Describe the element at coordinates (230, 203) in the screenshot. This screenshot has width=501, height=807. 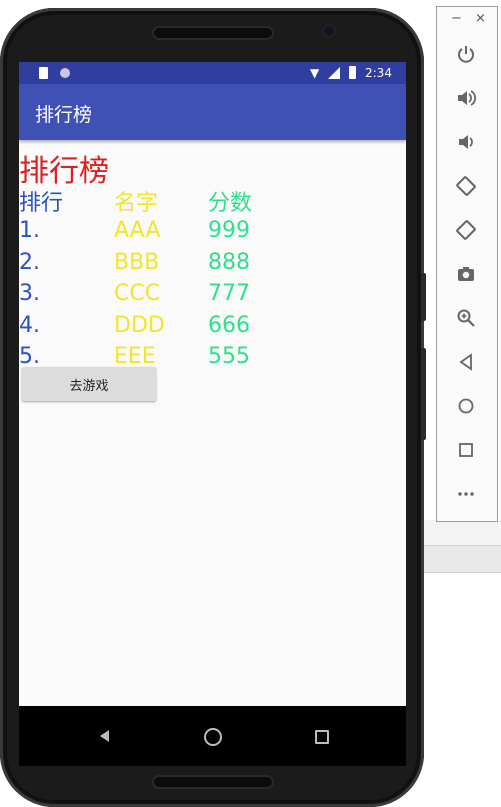
I see `column-header-score: 分数` at that location.